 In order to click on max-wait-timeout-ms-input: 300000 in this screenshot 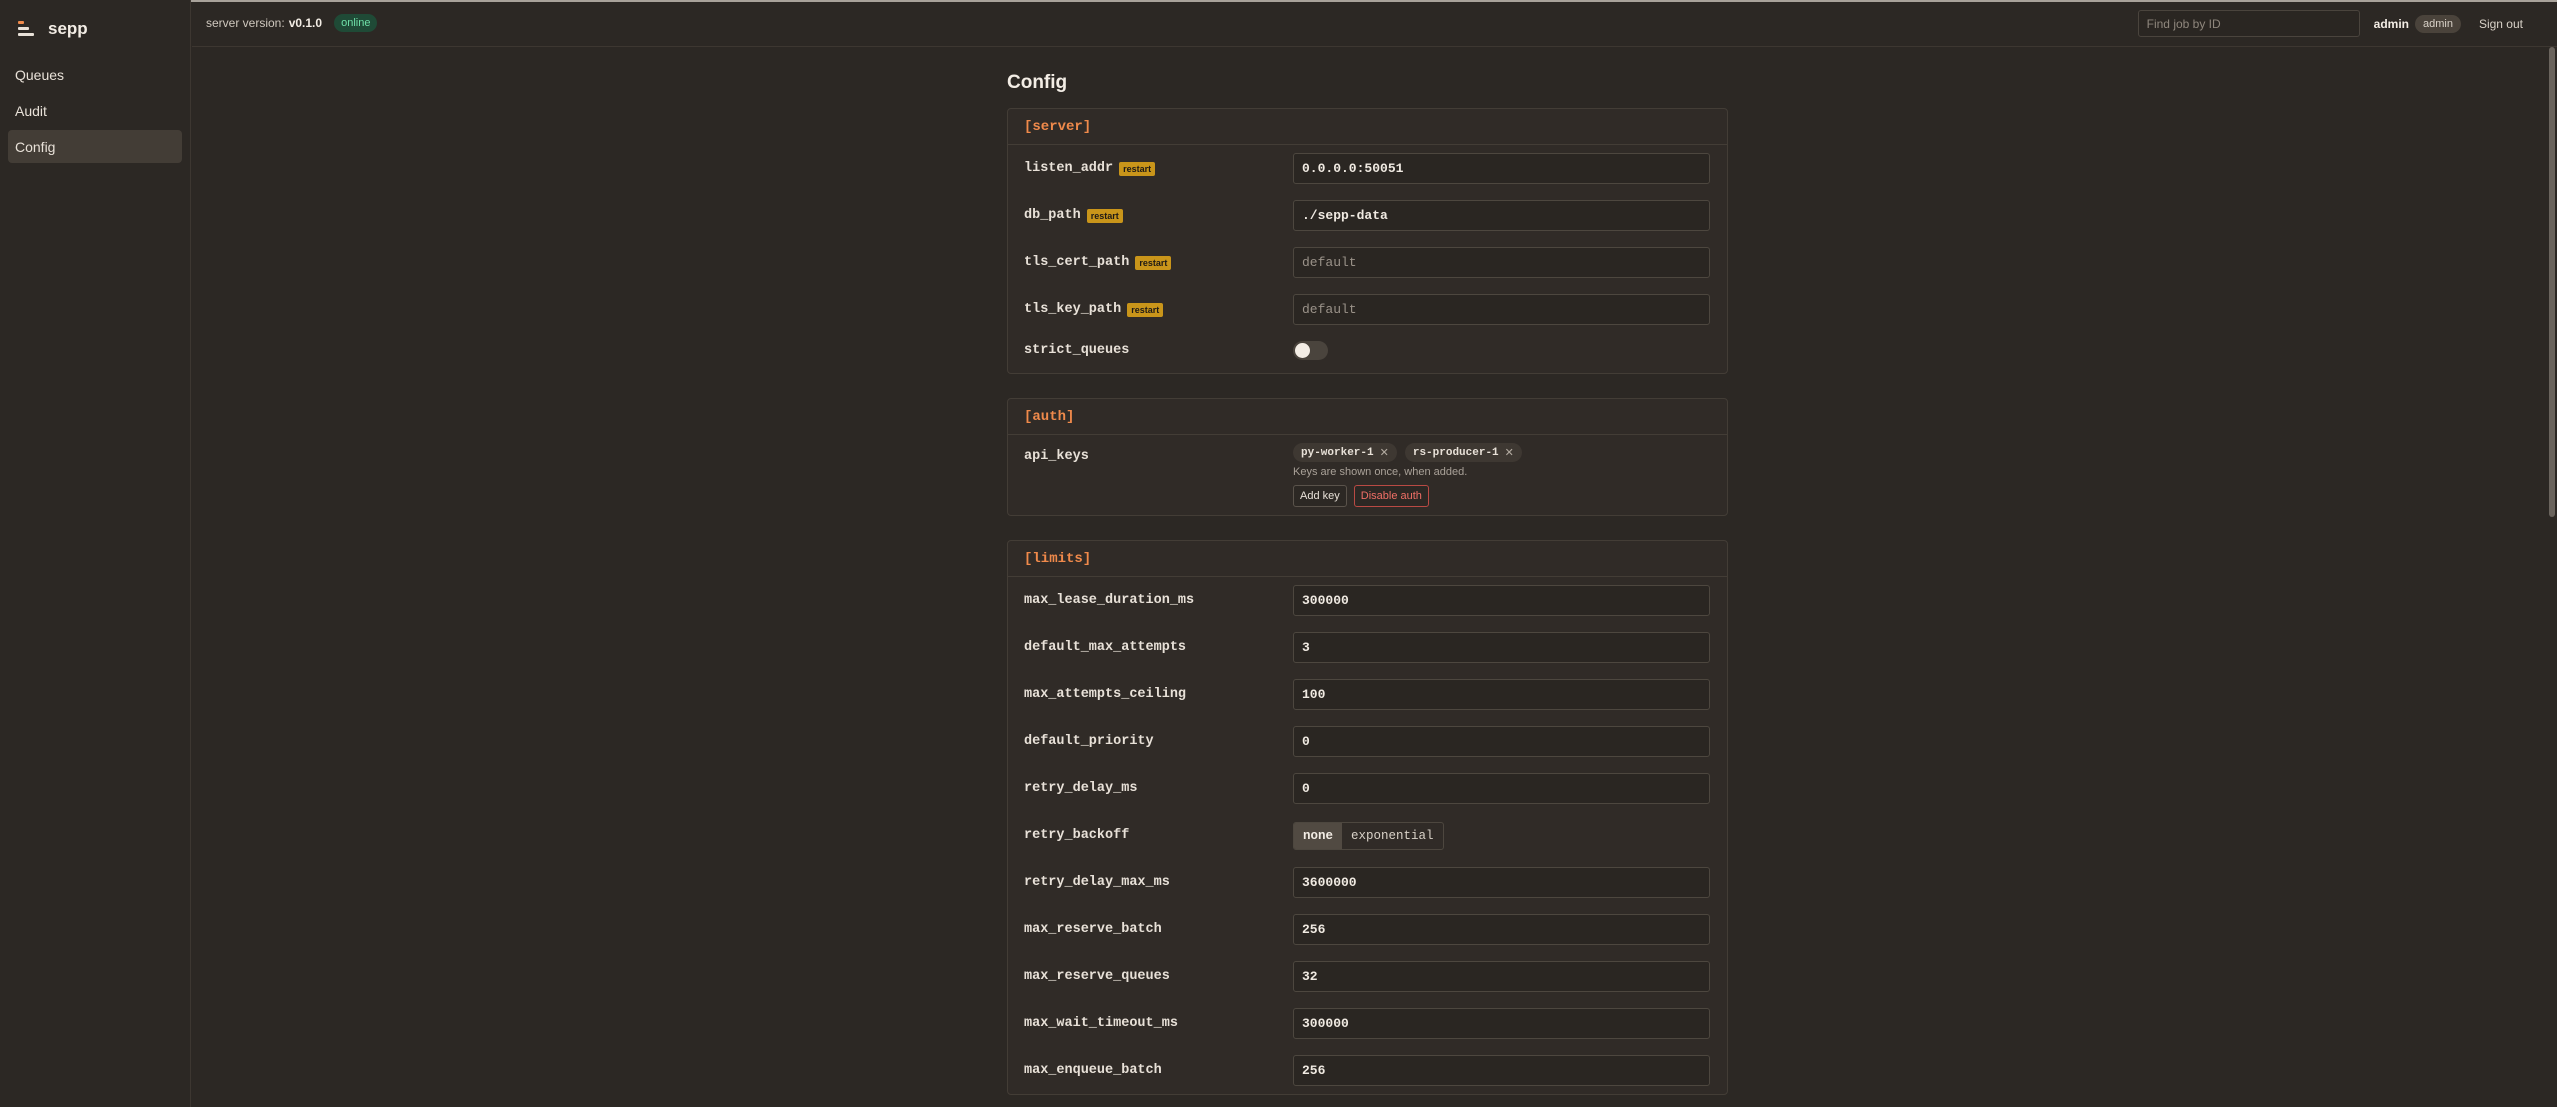, I will do `click(1501, 1023)`.